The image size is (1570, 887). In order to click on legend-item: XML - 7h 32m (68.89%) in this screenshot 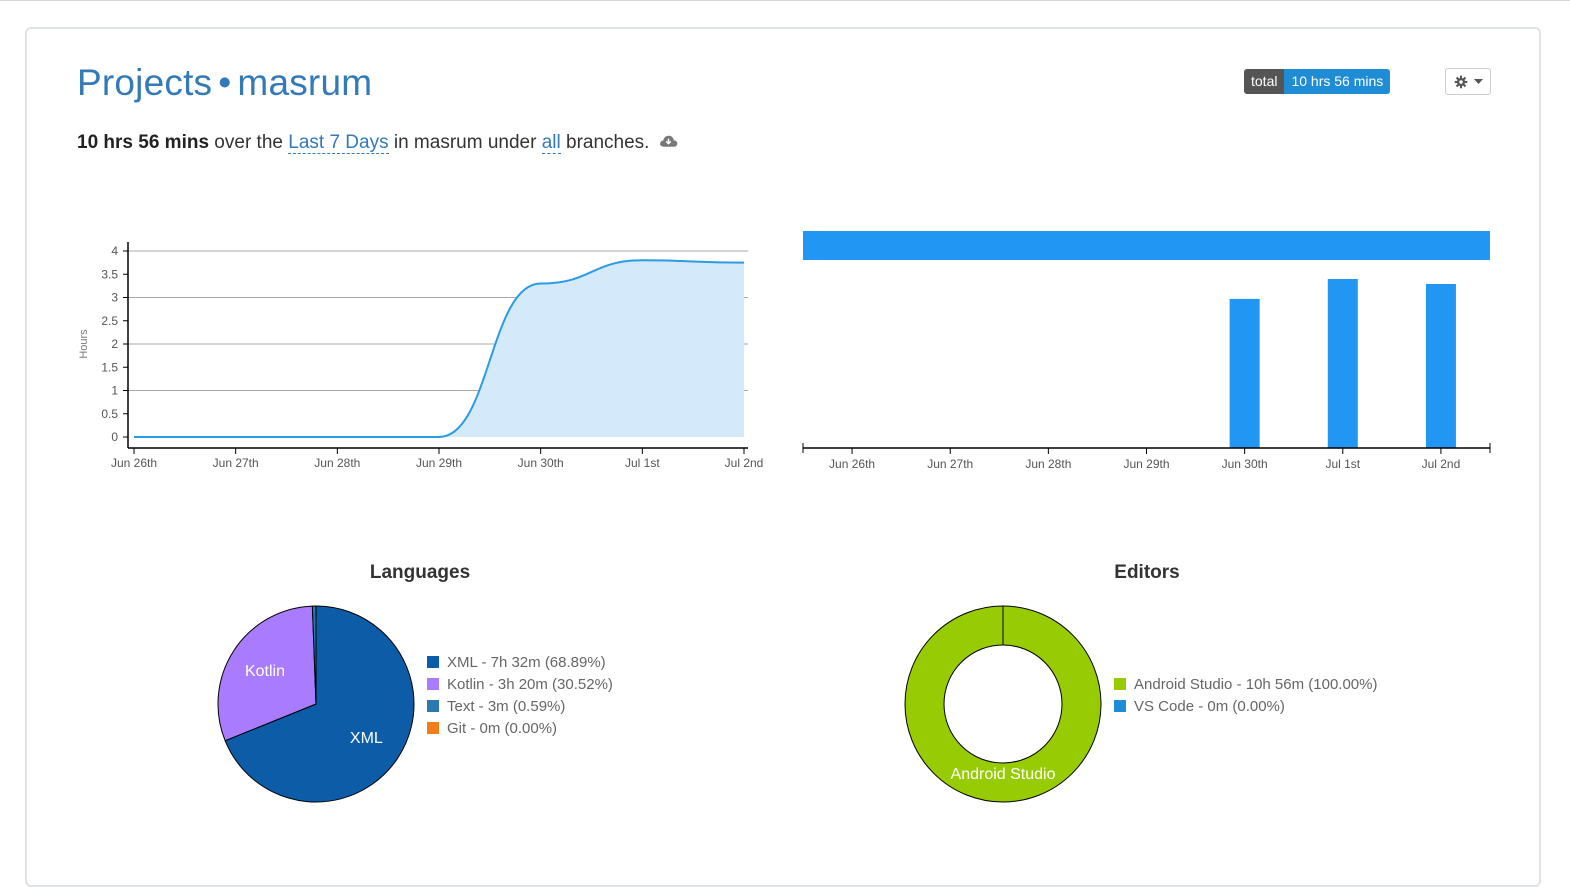, I will do `click(520, 662)`.